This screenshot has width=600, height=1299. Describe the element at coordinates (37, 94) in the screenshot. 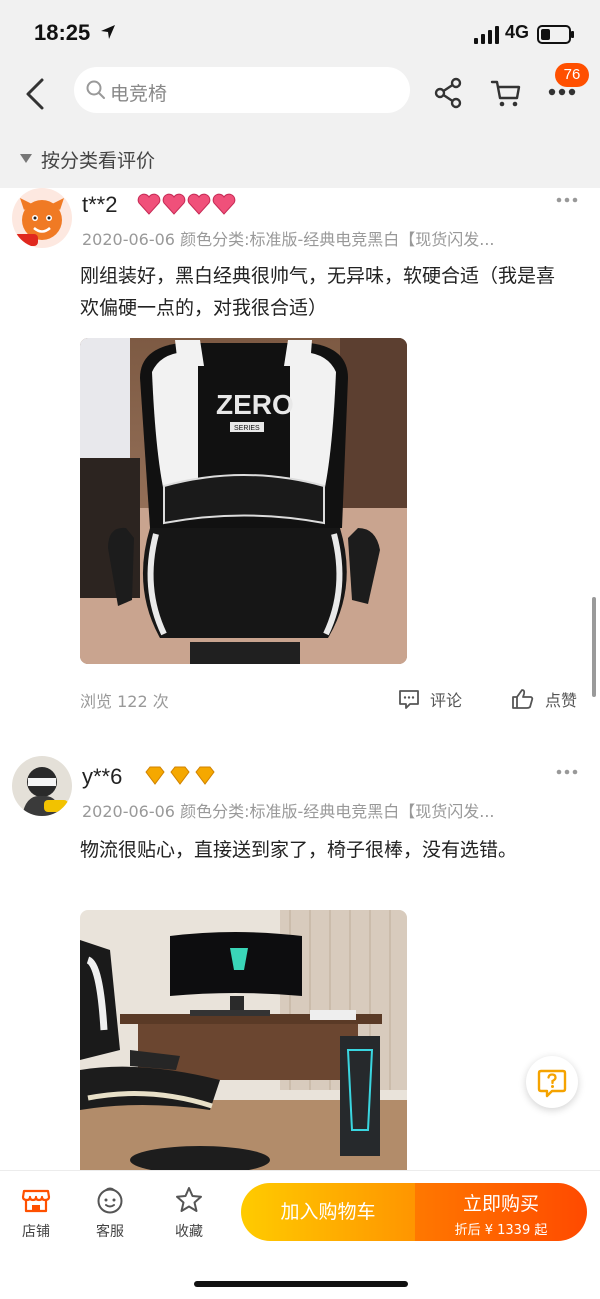

I see `back-icon` at that location.